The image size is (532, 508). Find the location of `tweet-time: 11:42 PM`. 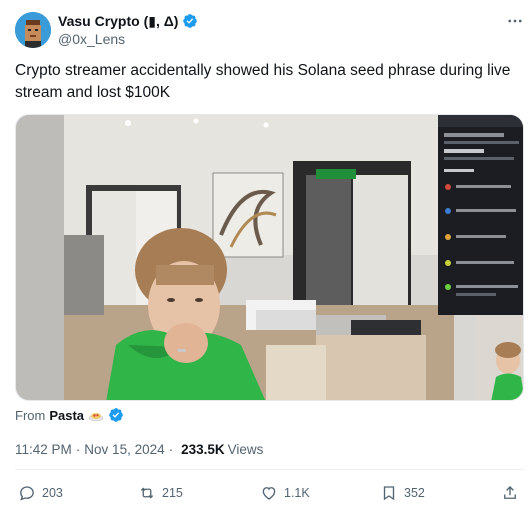

tweet-time: 11:42 PM is located at coordinates (43, 449).